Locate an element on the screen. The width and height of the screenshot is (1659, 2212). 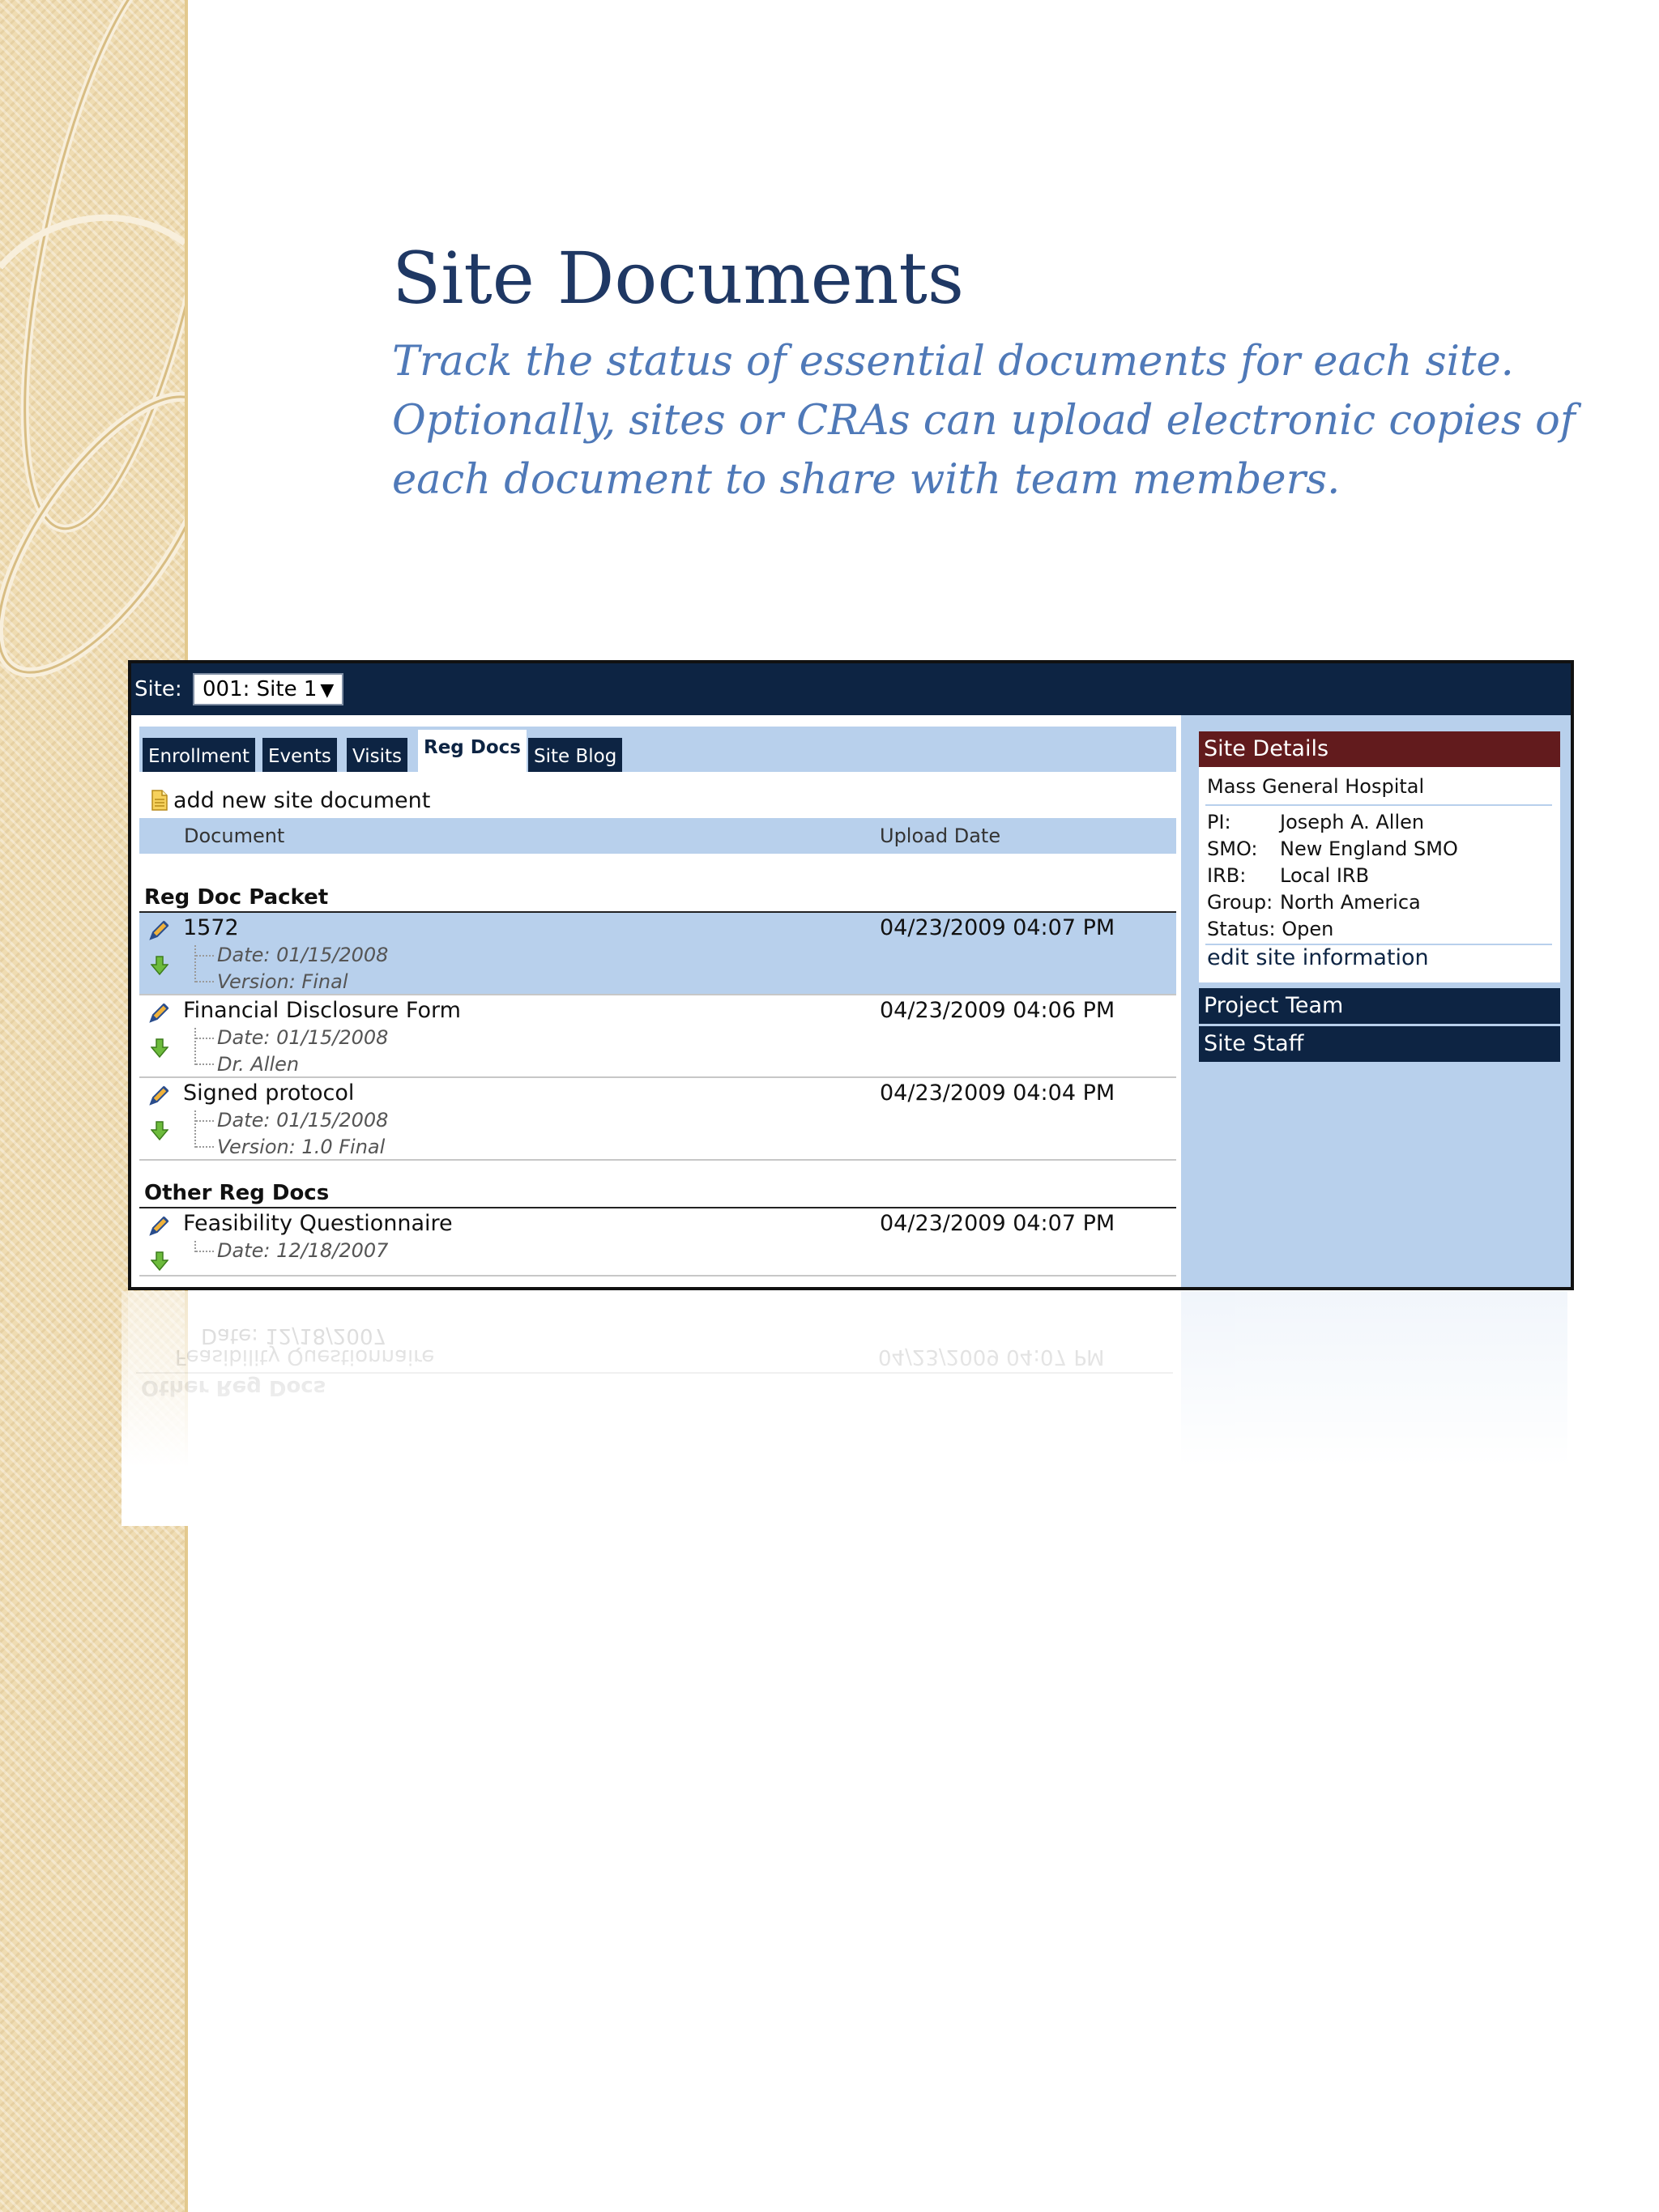
detail-status: Status: Open is located at coordinates (1270, 929).